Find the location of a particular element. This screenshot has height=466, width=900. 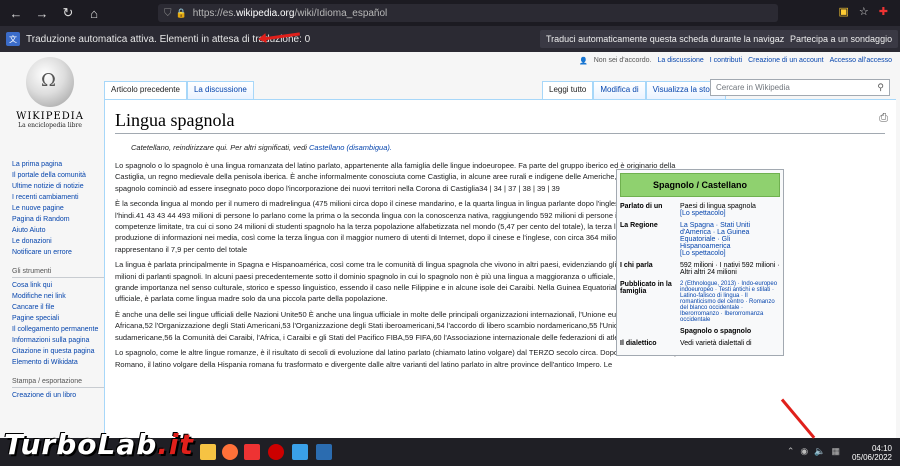

sidebar-item-community: Il portale della comunità is located at coordinates (58, 175).